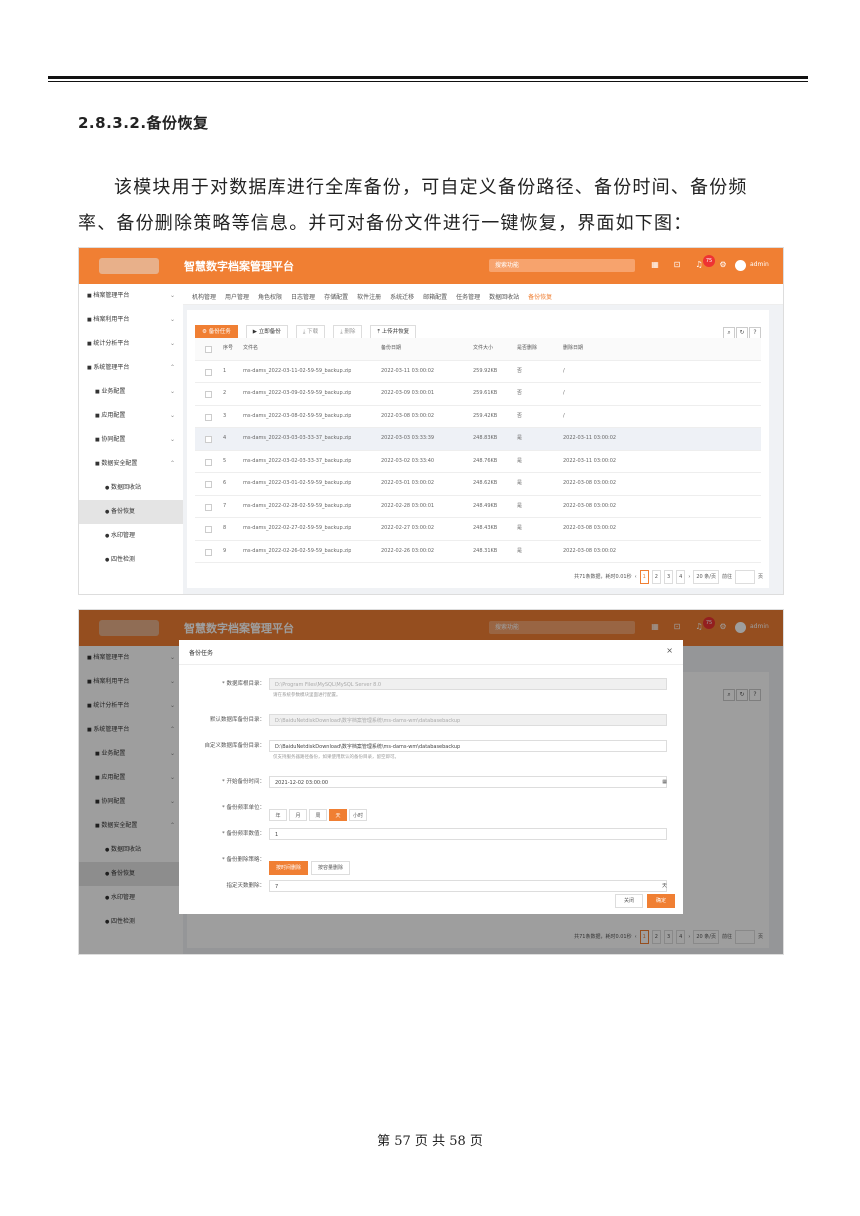  Describe the element at coordinates (677, 265) in the screenshot. I see `cart-icon: ⊡` at that location.